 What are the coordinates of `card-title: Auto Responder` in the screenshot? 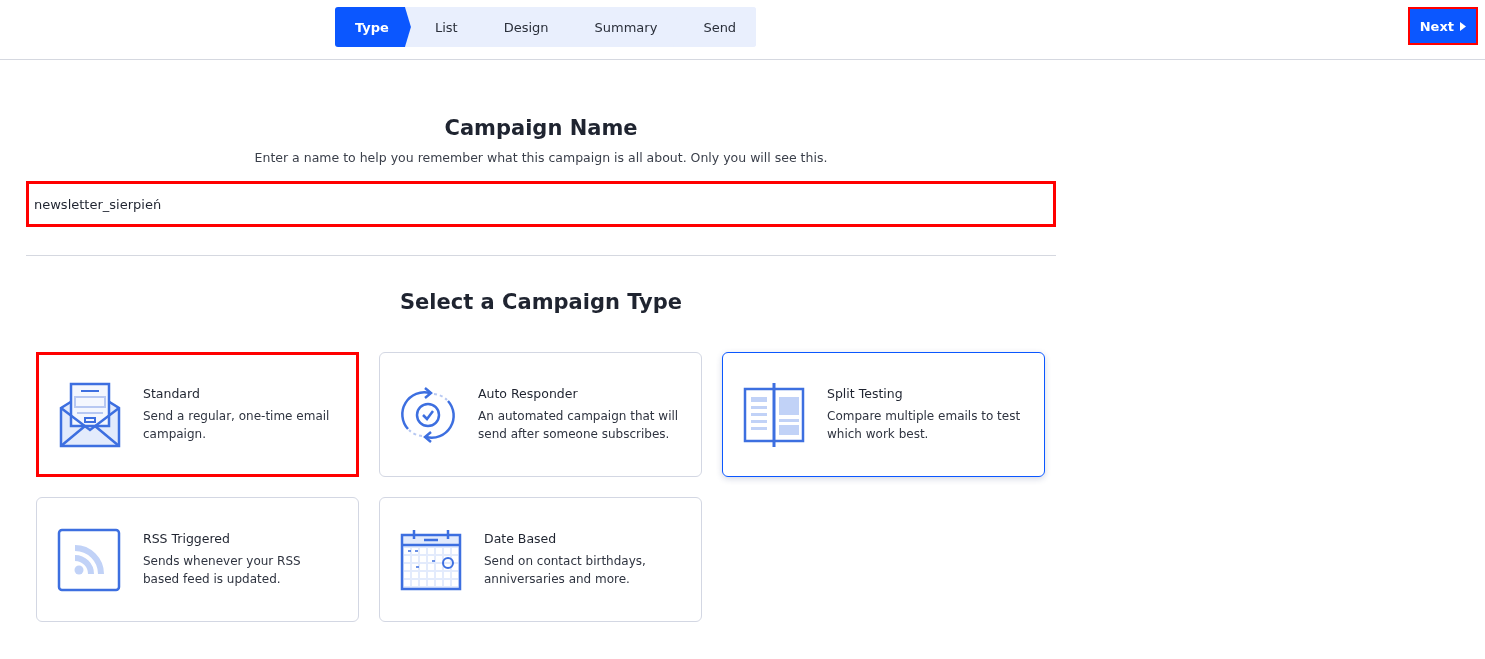 It's located at (528, 393).